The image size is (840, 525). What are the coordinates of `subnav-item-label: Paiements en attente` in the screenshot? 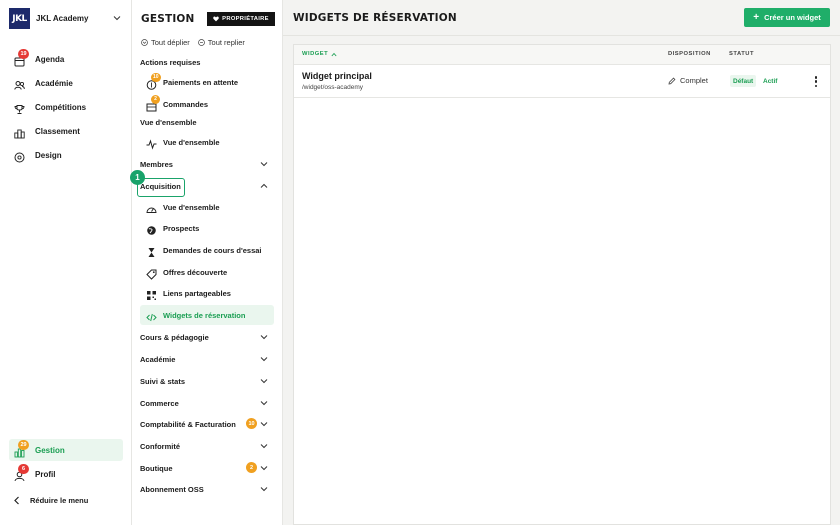 It's located at (201, 82).